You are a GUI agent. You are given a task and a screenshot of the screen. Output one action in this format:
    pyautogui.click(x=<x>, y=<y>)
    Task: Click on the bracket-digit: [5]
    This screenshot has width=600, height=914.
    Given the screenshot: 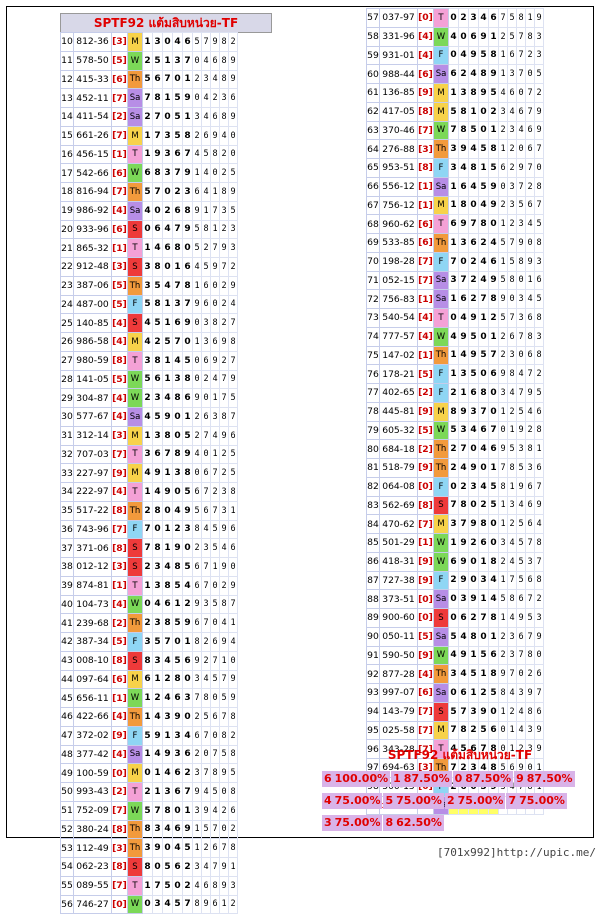 What is the action you would take?
    pyautogui.click(x=119, y=304)
    